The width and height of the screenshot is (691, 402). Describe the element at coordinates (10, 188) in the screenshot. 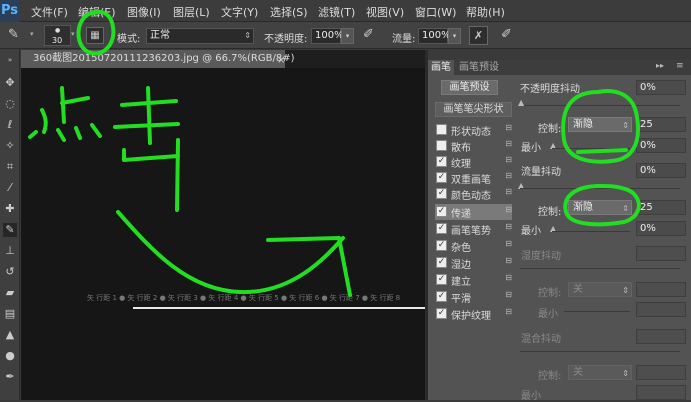

I see `eyedropper-tool-icon: ⁄` at that location.